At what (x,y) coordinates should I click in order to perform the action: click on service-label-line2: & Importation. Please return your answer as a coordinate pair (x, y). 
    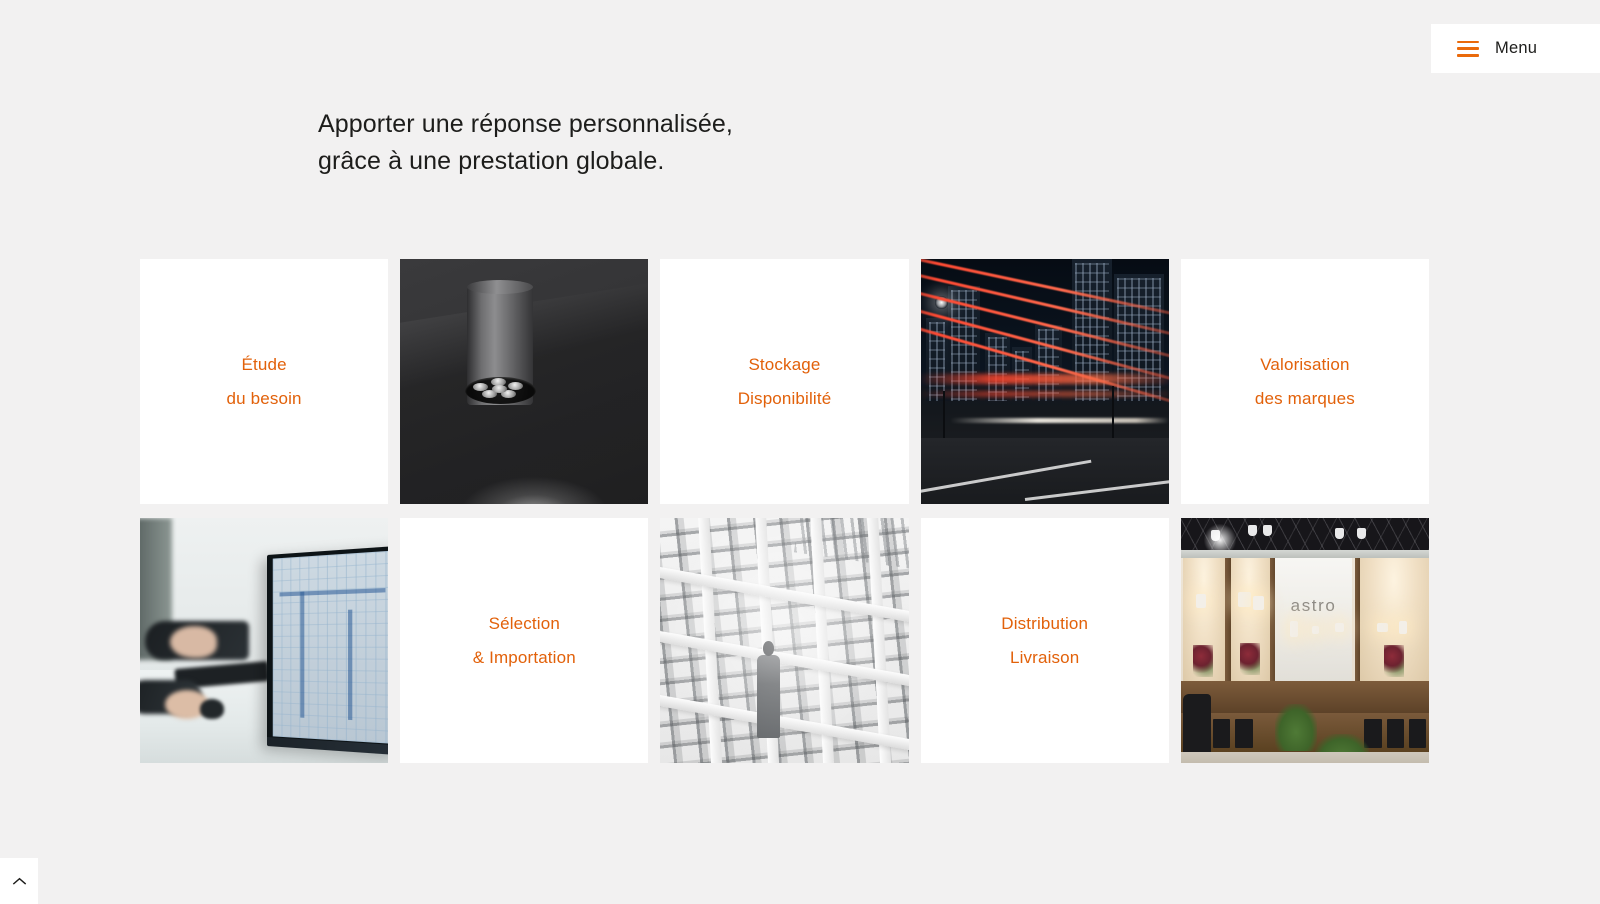
    Looking at the image, I should click on (524, 657).